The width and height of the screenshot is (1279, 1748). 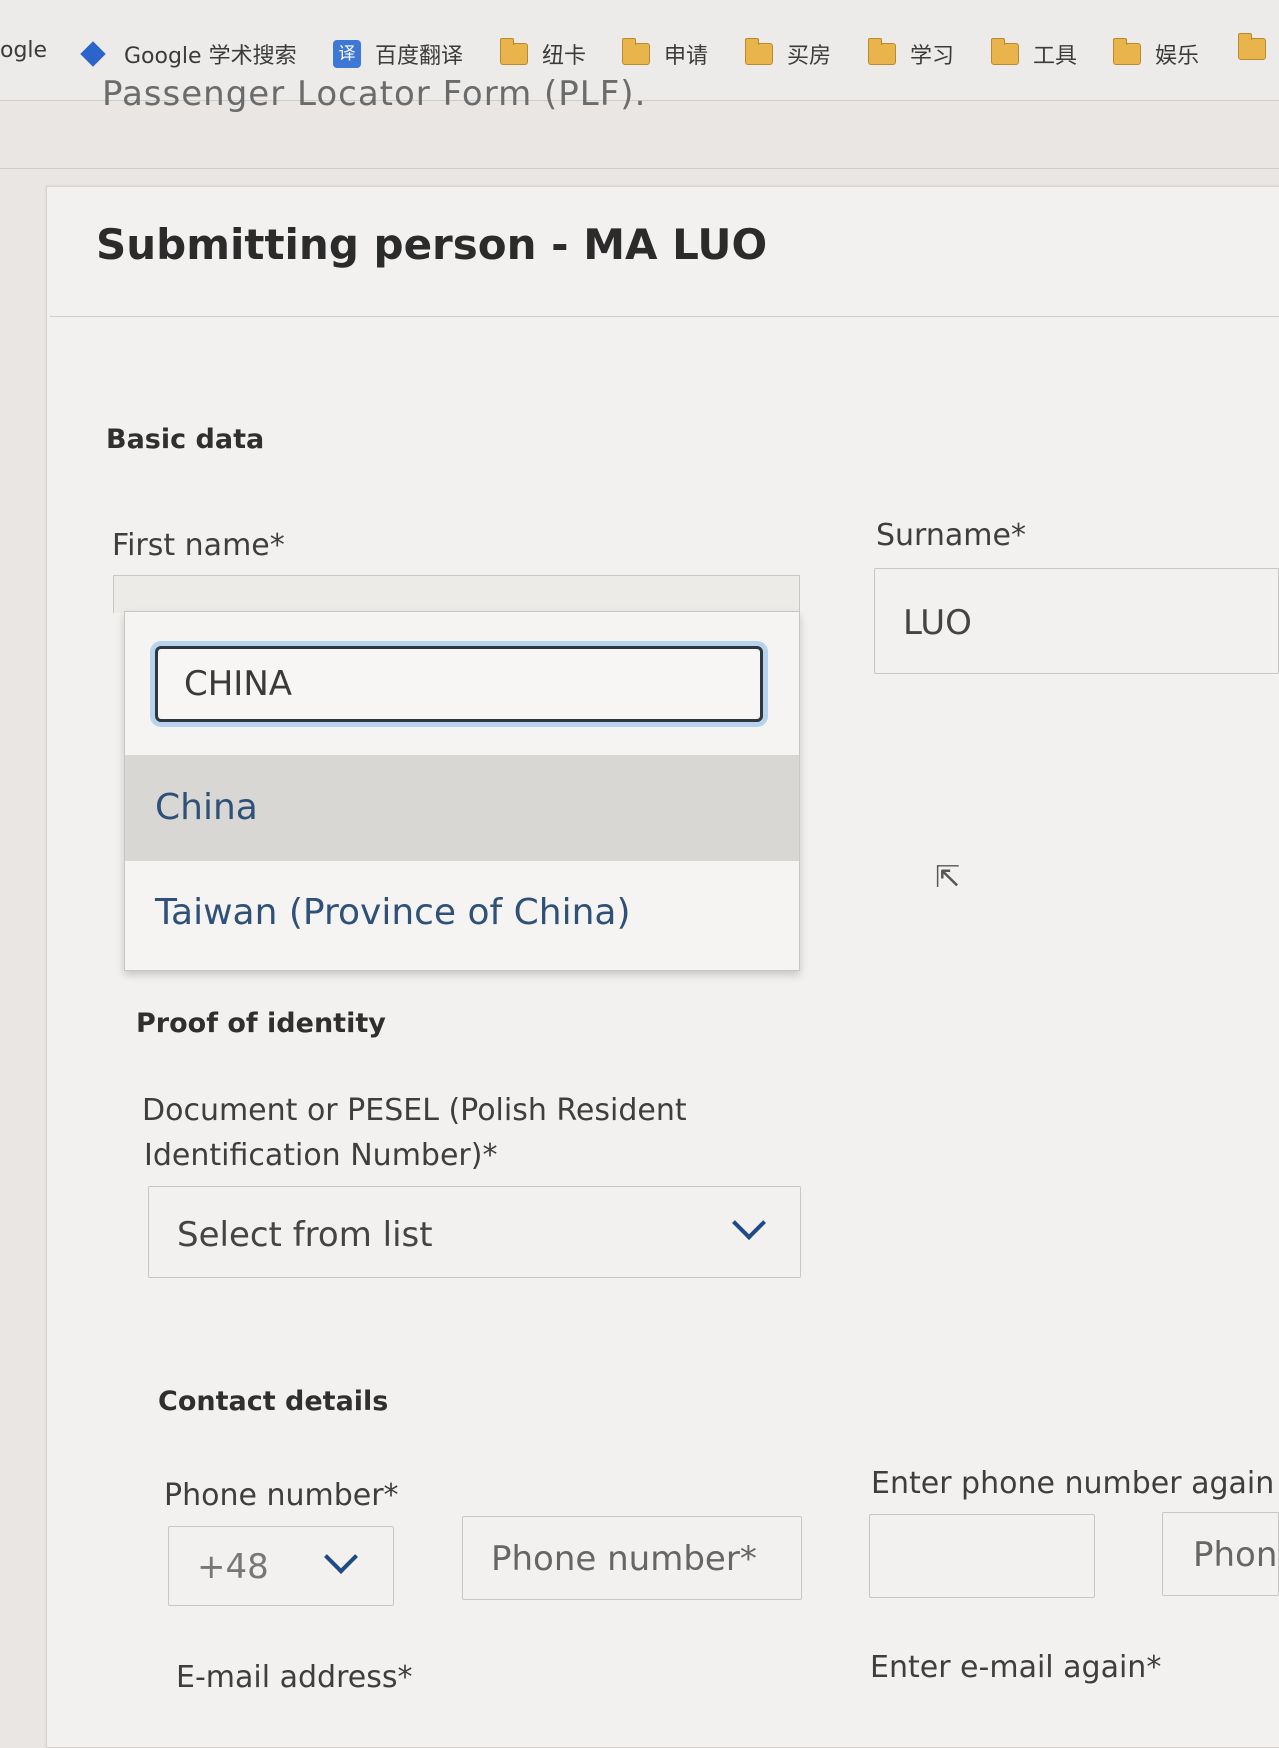 I want to click on phone-label: Phone number*, so click(x=281, y=1495).